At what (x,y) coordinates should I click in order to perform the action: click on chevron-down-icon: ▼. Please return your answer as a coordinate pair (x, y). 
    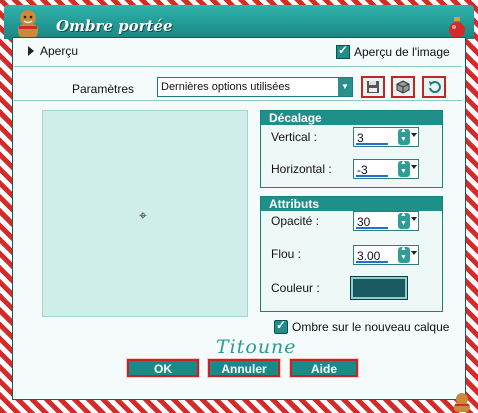
    Looking at the image, I should click on (345, 87).